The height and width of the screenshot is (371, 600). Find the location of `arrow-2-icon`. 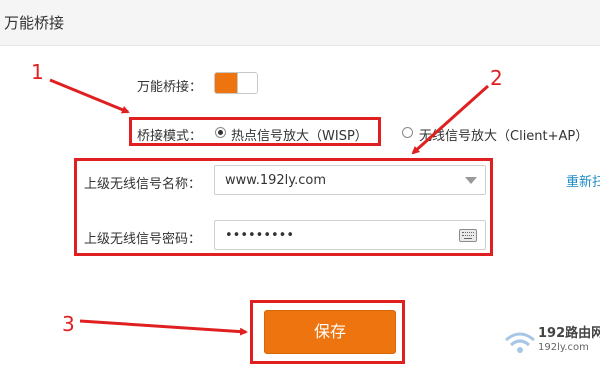

arrow-2-icon is located at coordinates (450, 119).